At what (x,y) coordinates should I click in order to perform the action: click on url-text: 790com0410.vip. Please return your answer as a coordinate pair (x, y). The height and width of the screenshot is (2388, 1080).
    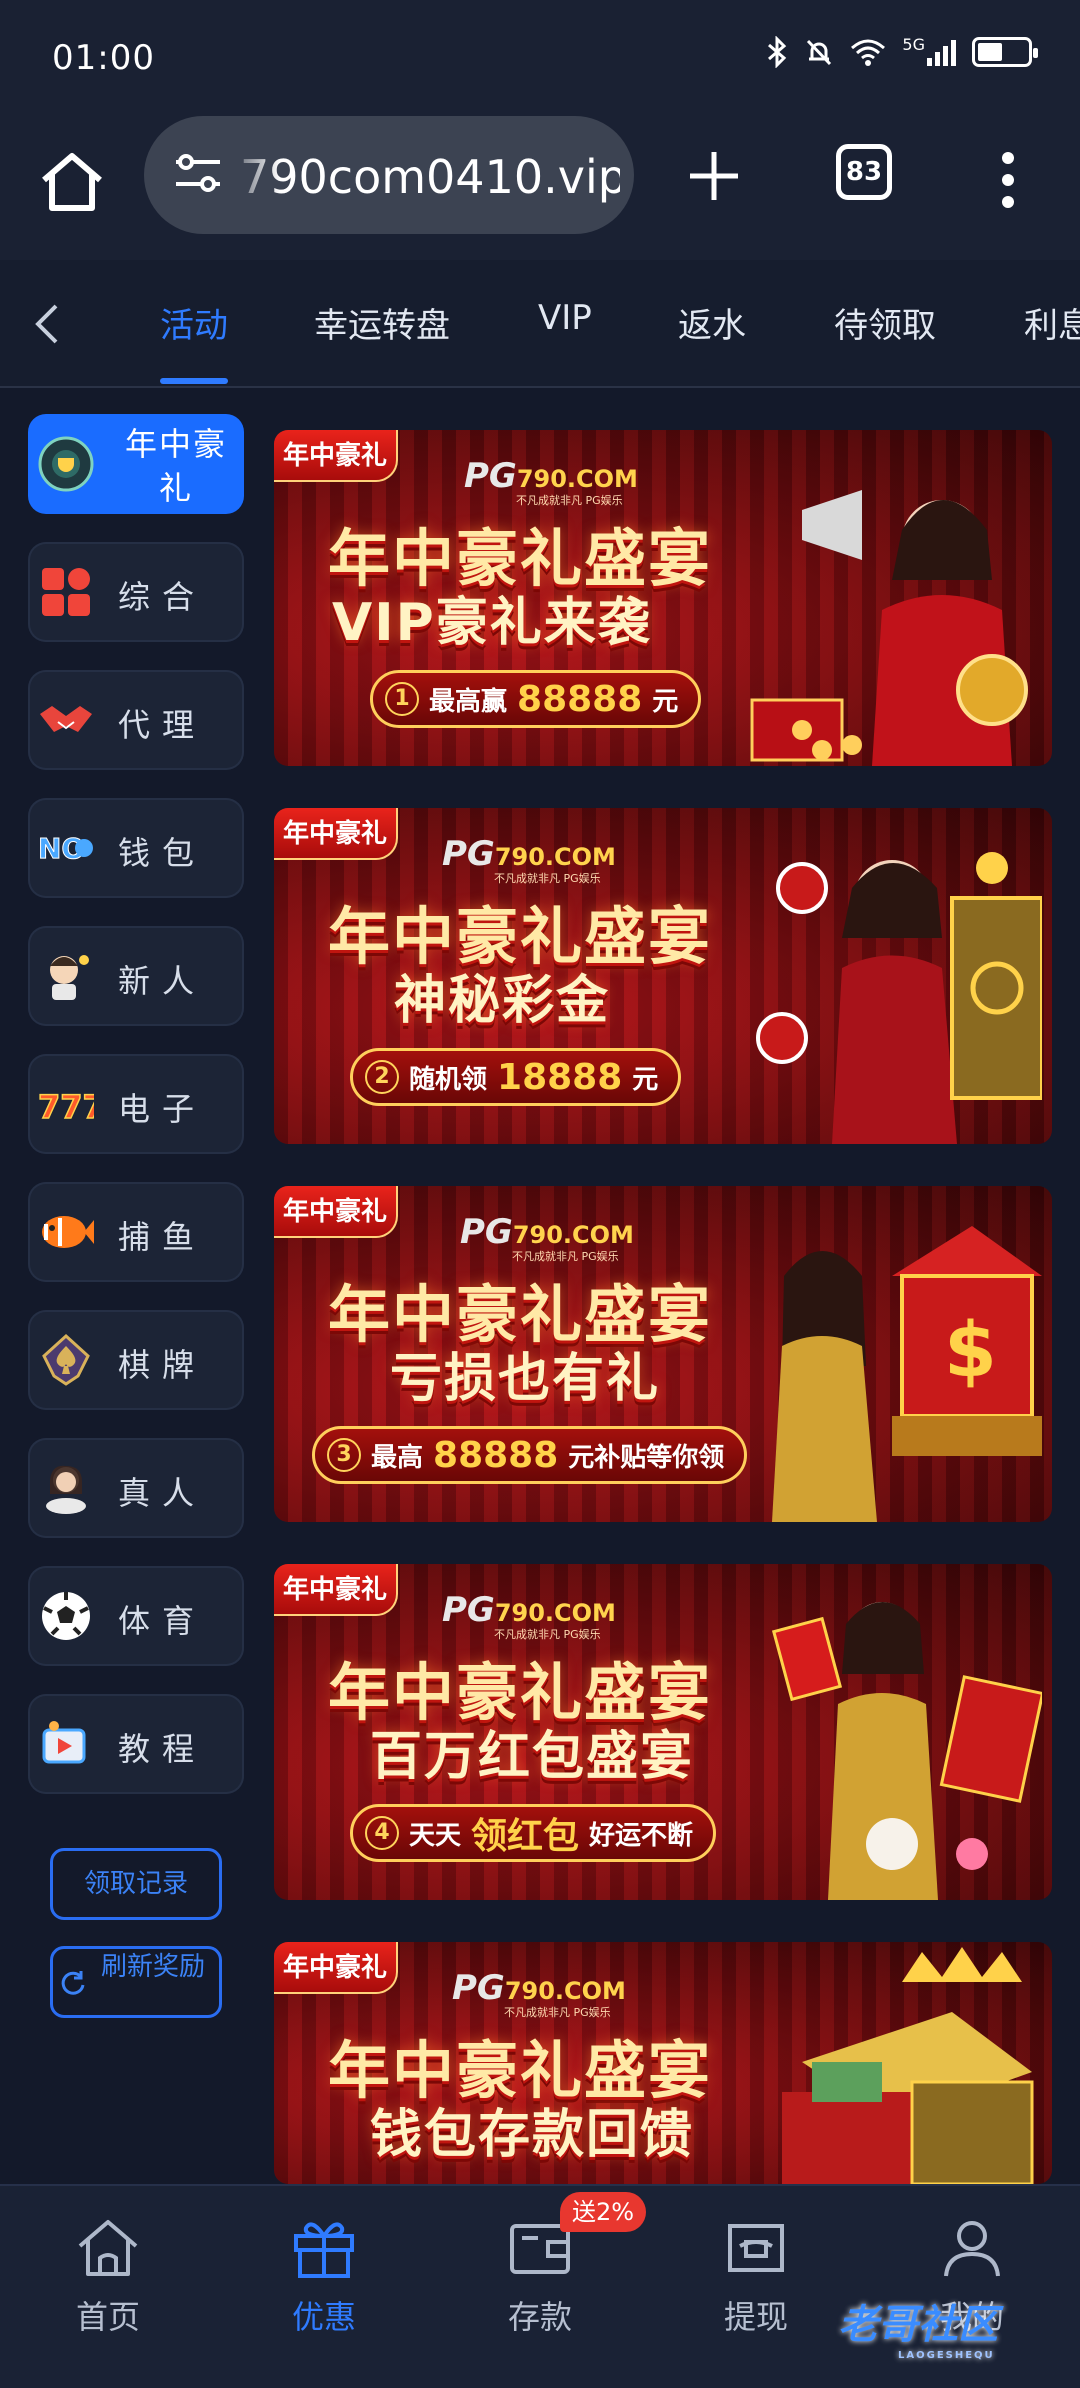
    Looking at the image, I should click on (430, 177).